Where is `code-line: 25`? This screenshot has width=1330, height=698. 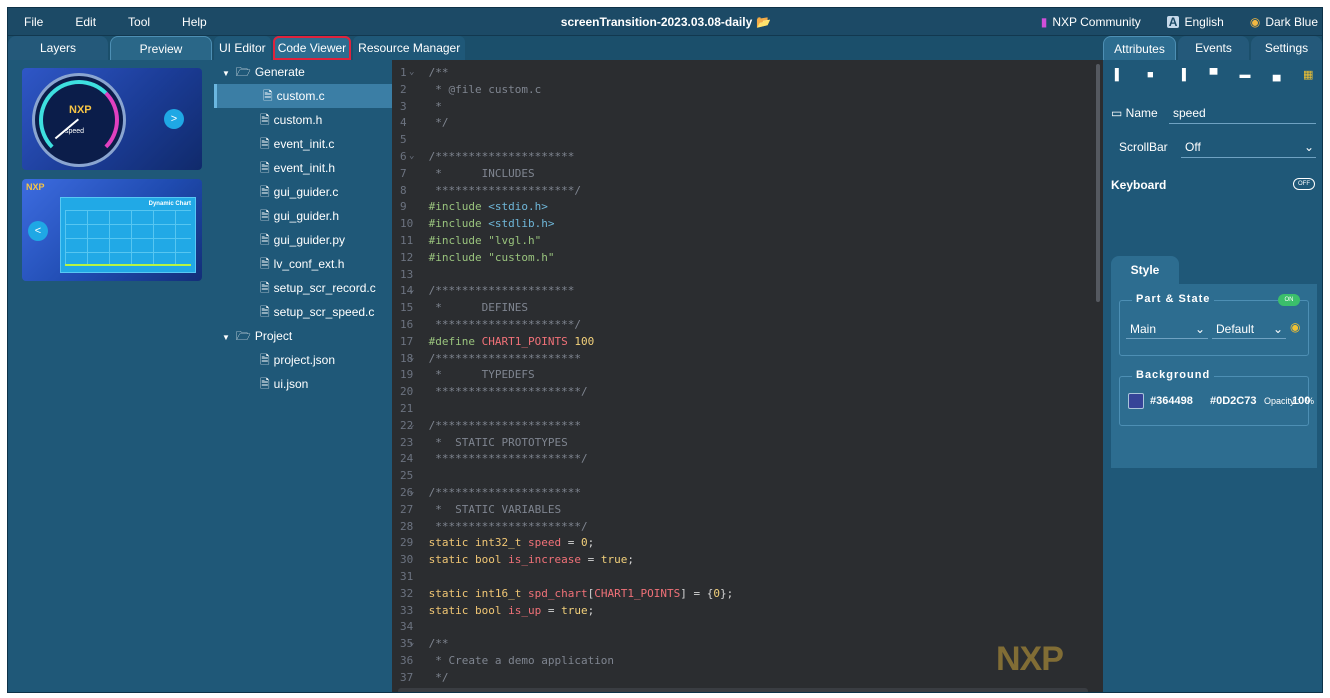
code-line: 25 is located at coordinates (407, 476).